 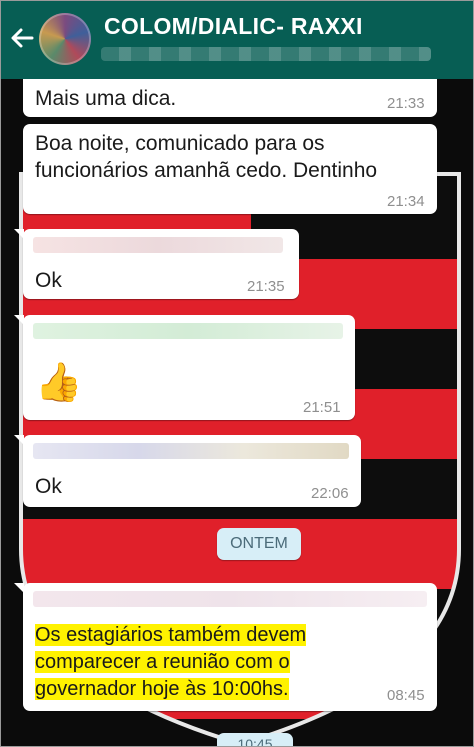 What do you see at coordinates (162, 662) in the screenshot?
I see `highlighted-line: comparecer a reunião com o` at bounding box center [162, 662].